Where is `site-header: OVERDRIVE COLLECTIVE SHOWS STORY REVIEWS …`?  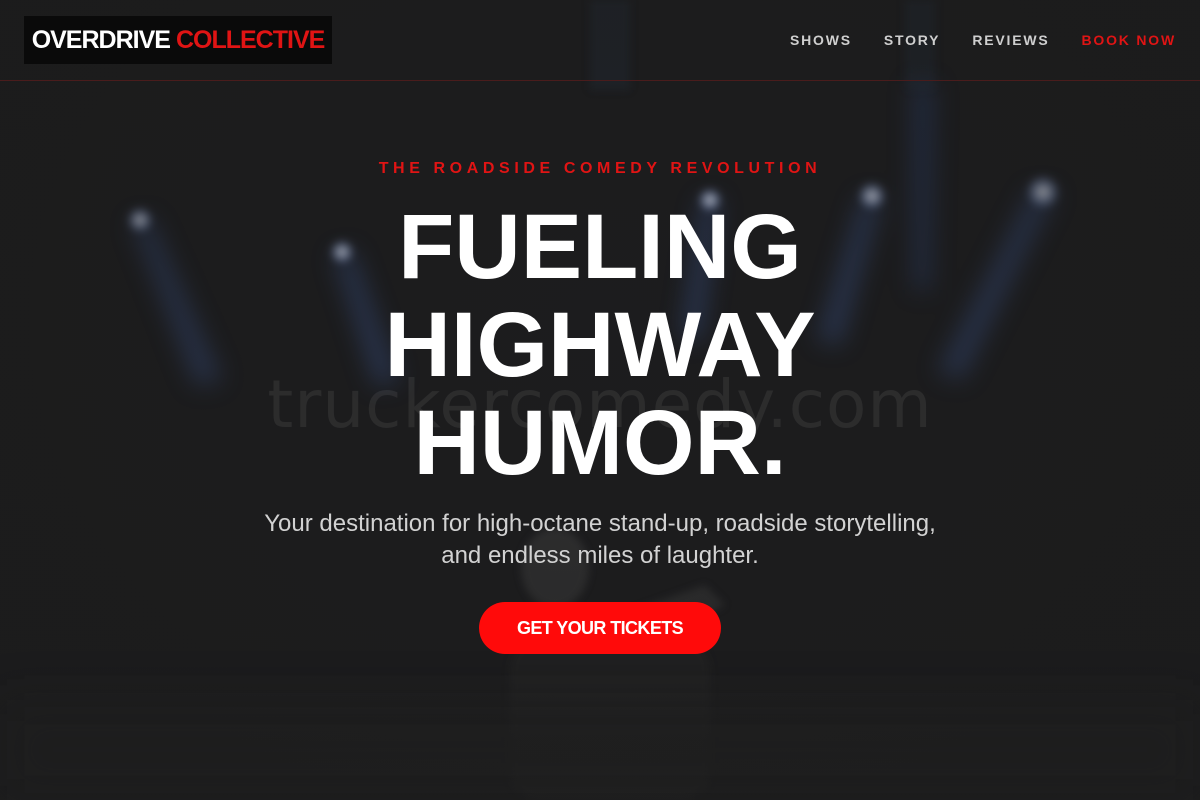 site-header: OVERDRIVE COLLECTIVE SHOWS STORY REVIEWS … is located at coordinates (600, 40).